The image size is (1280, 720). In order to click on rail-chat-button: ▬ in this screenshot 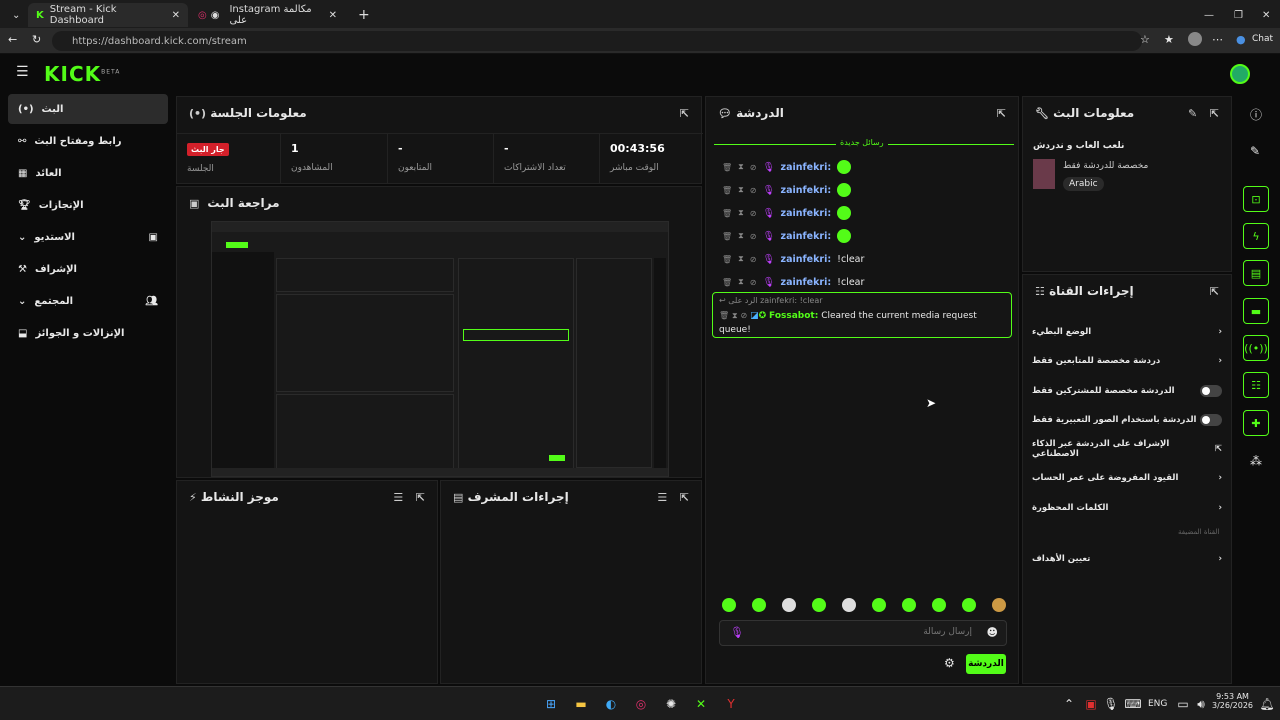, I will do `click(1256, 311)`.